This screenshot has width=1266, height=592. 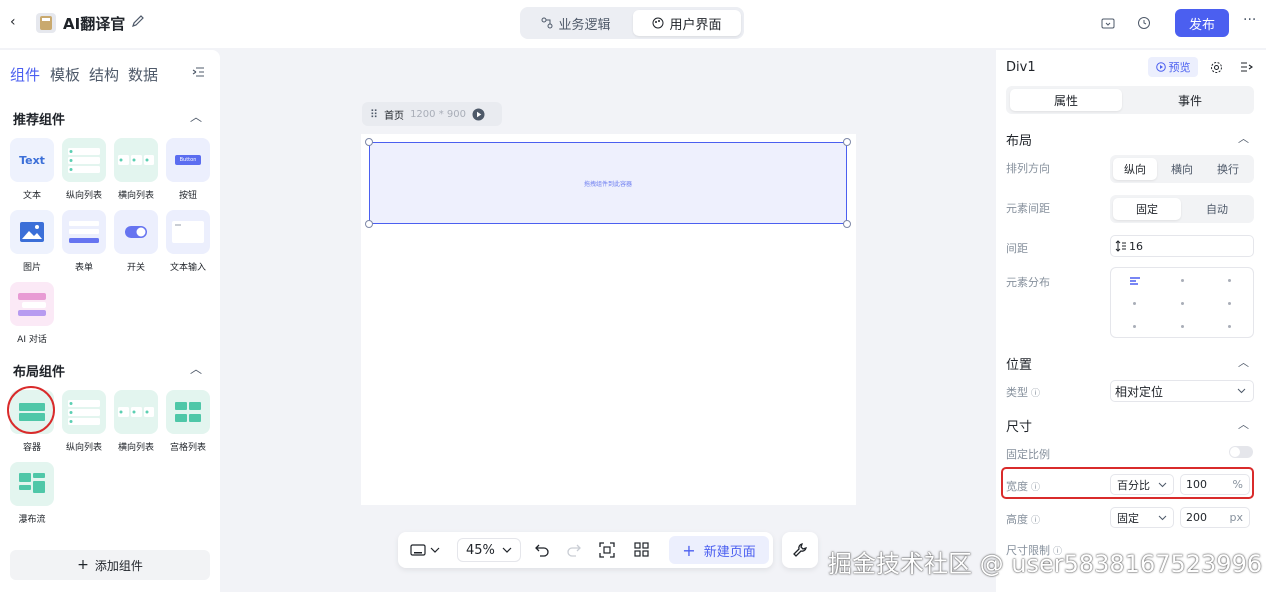 What do you see at coordinates (642, 551) in the screenshot?
I see `grid-icon` at bounding box center [642, 551].